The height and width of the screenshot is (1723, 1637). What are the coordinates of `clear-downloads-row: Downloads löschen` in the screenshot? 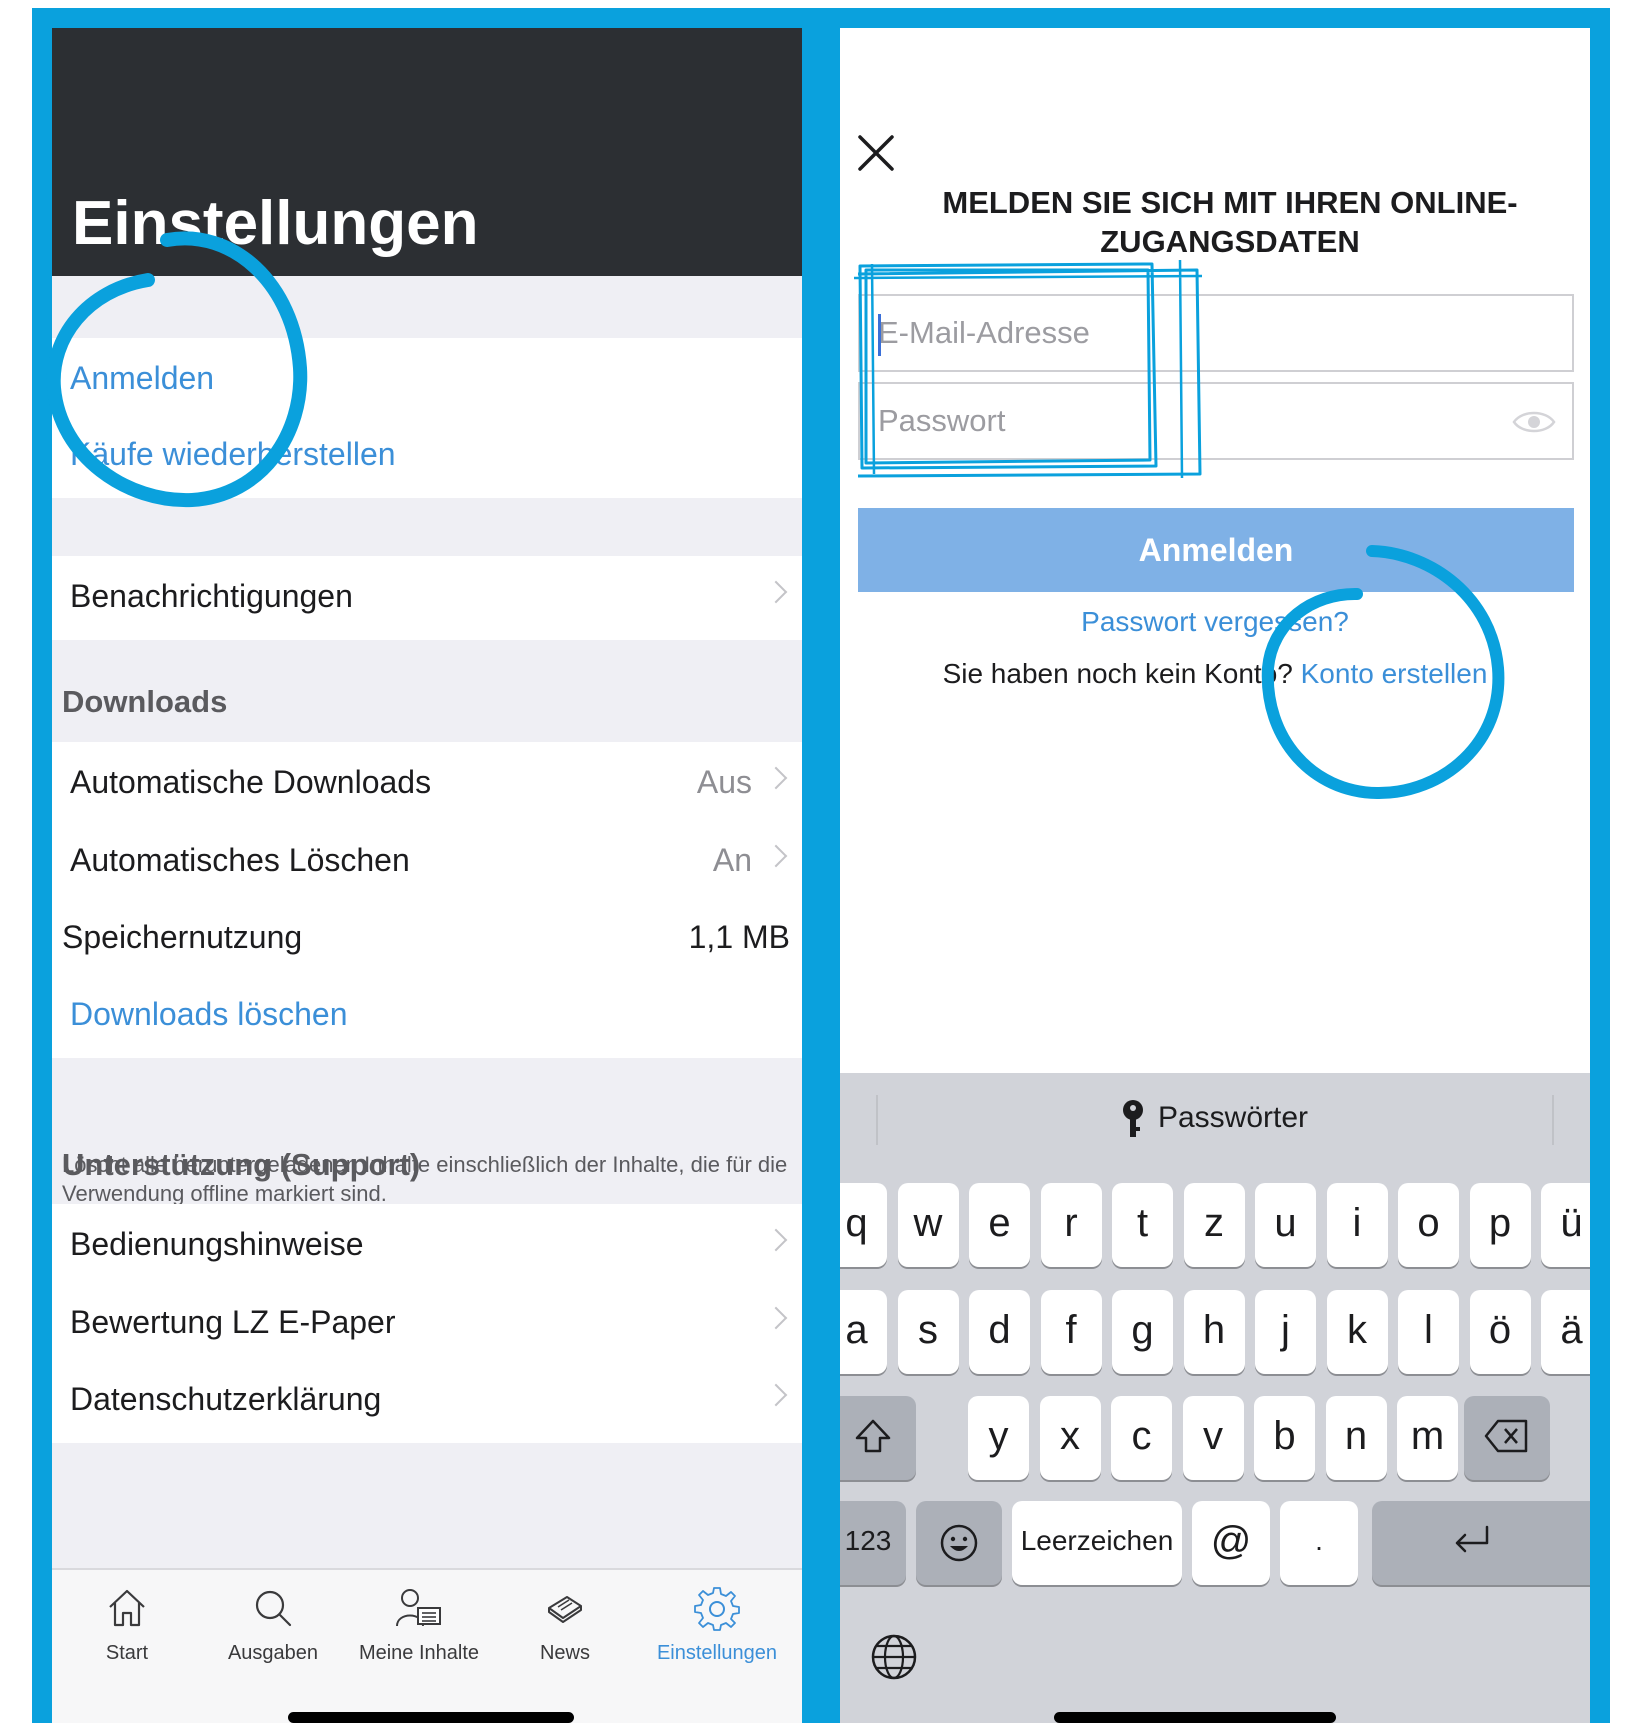 It's located at (427, 1016).